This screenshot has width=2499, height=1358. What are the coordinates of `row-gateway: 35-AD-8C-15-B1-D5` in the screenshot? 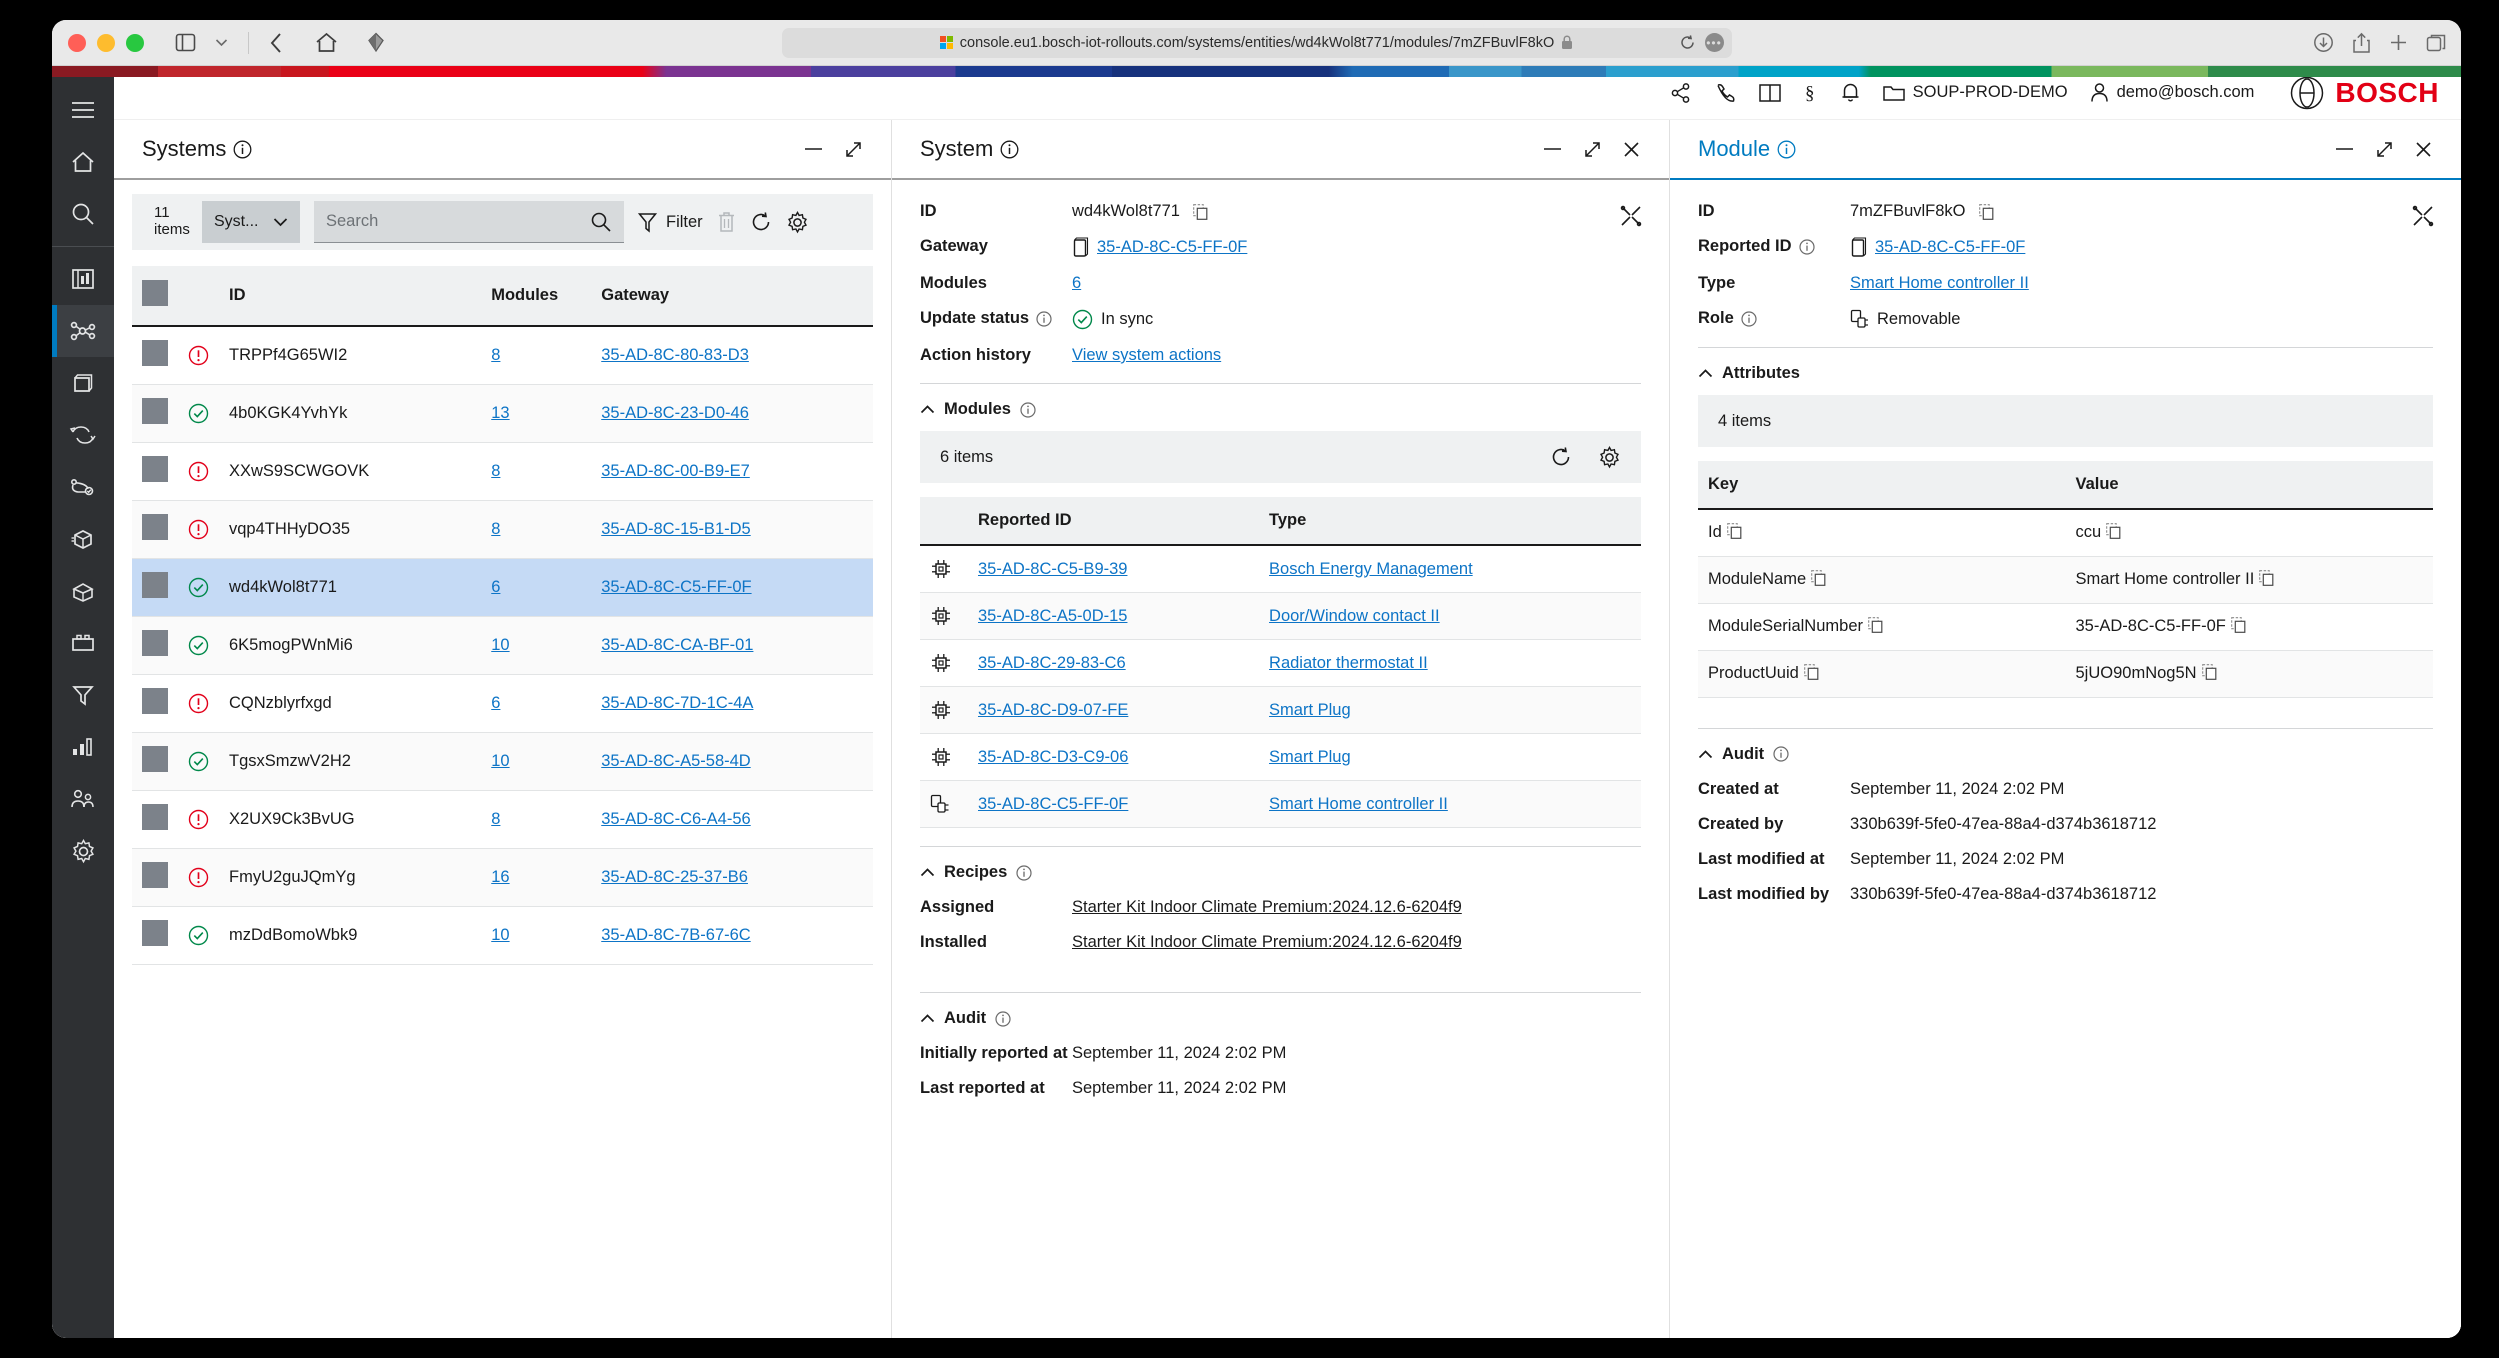 It's located at (732, 529).